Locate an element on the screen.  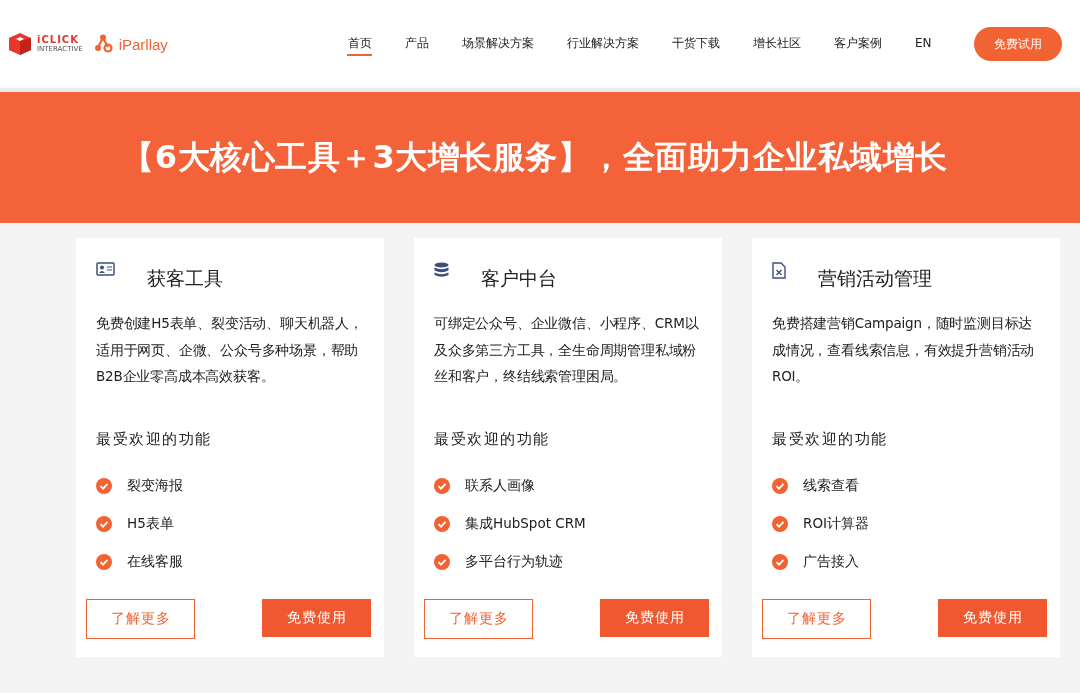
feature-label: 多平台行为轨迹 is located at coordinates (514, 562).